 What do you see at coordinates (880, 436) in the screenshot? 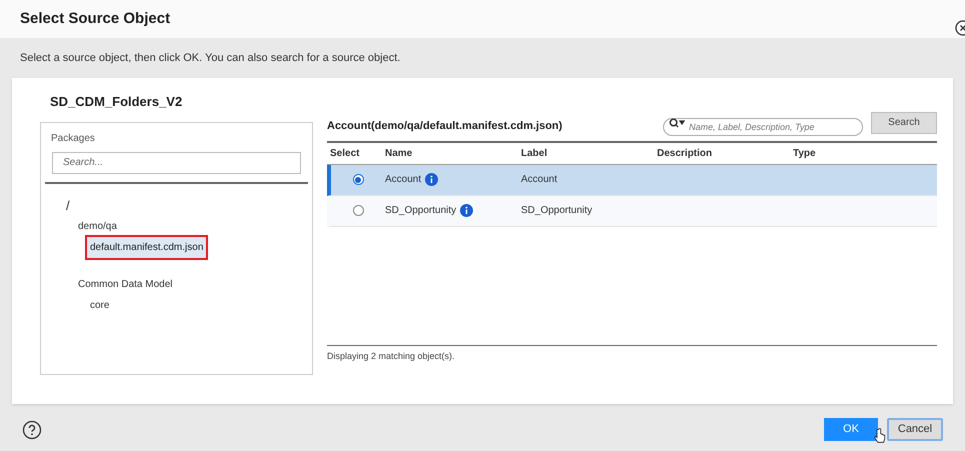
I see `pointer-cursor-icon` at bounding box center [880, 436].